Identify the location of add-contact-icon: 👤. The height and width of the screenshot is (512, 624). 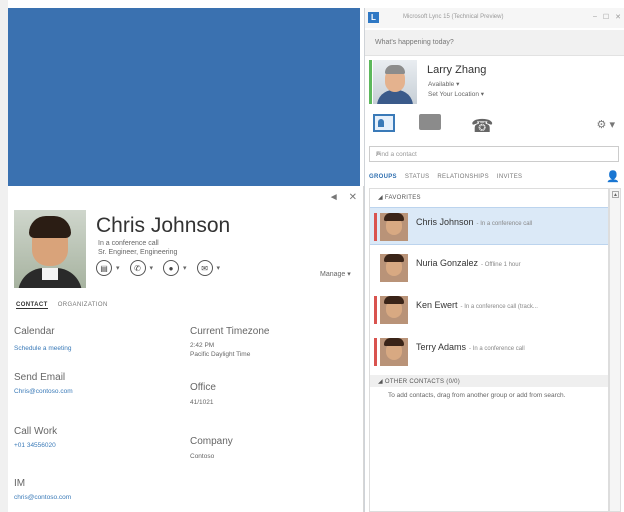
(613, 176).